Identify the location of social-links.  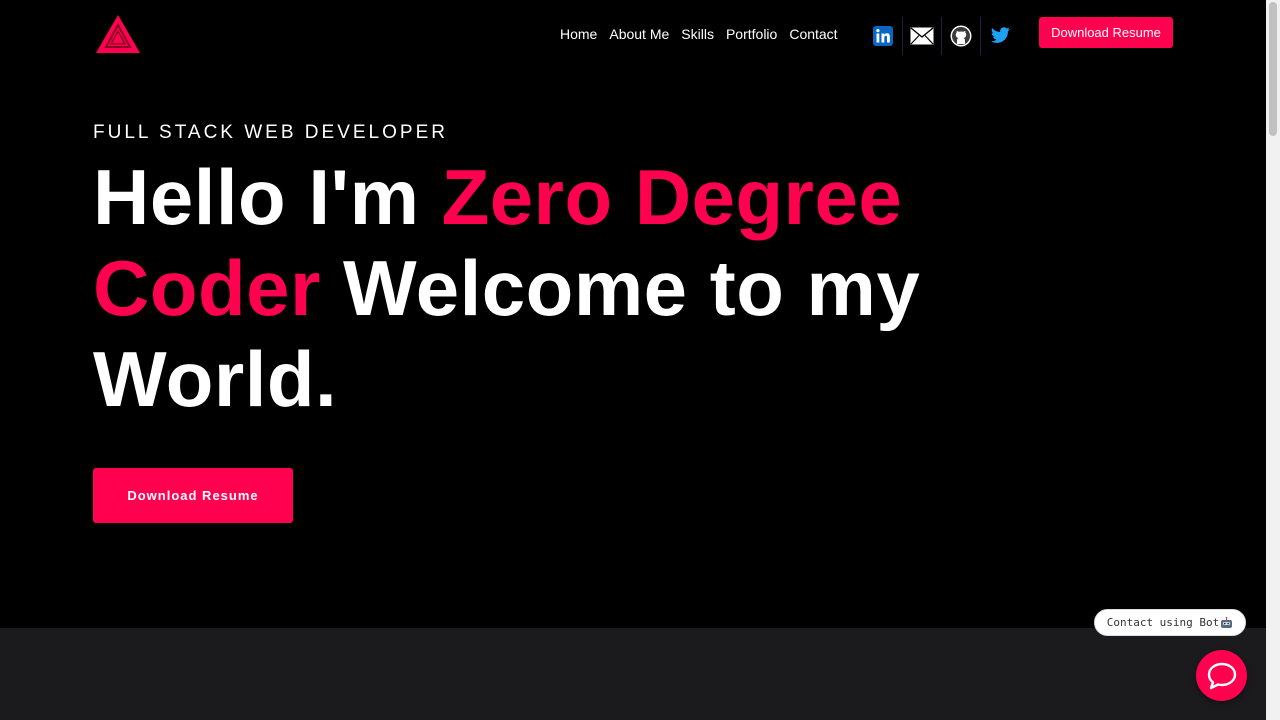
(941, 36).